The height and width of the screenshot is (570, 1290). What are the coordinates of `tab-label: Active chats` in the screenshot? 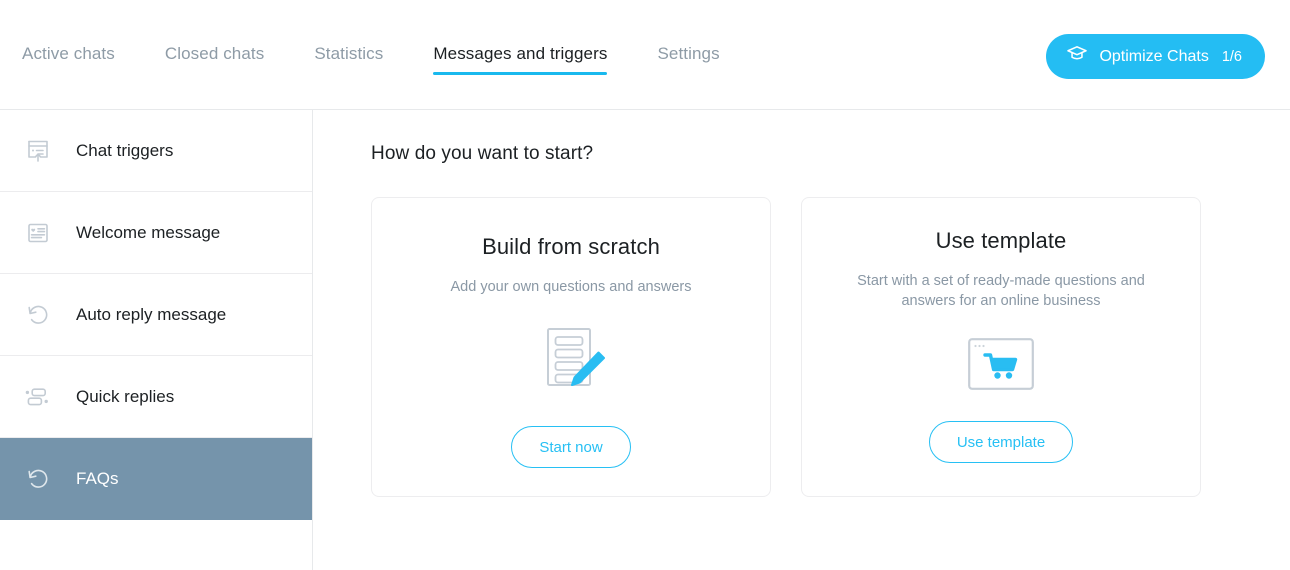 It's located at (68, 53).